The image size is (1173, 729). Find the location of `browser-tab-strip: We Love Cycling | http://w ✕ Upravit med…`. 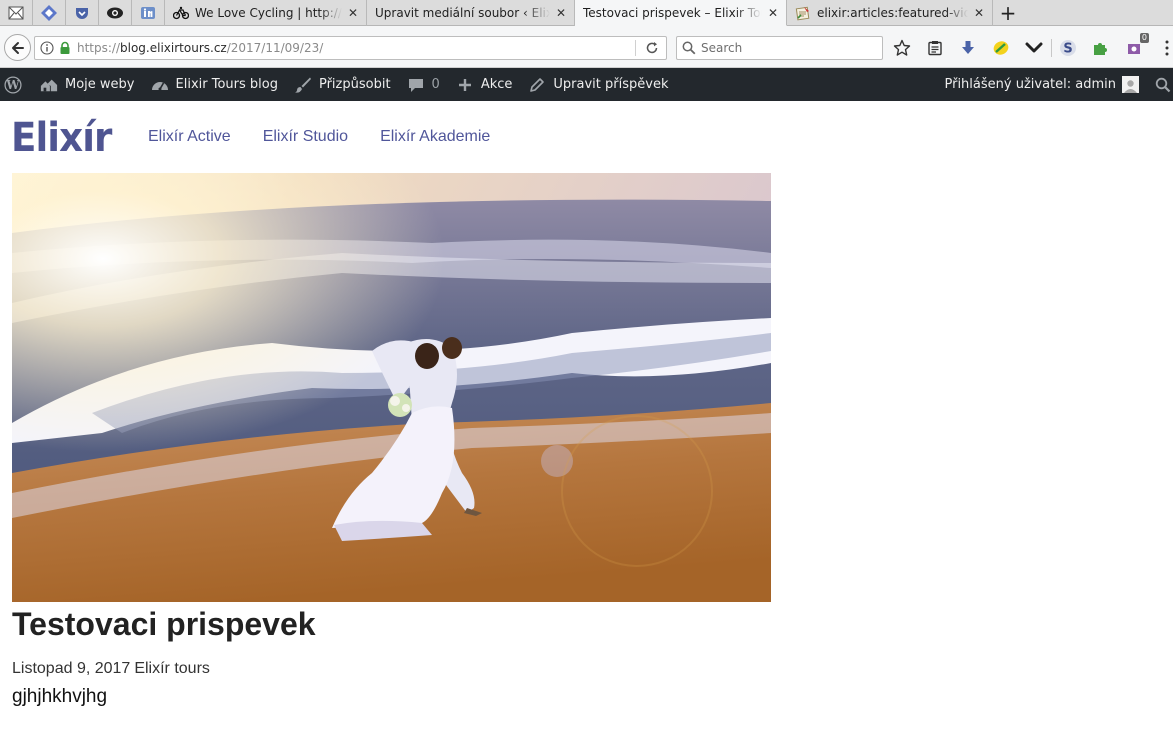

browser-tab-strip: We Love Cycling | http://w ✕ Upravit med… is located at coordinates (586, 13).